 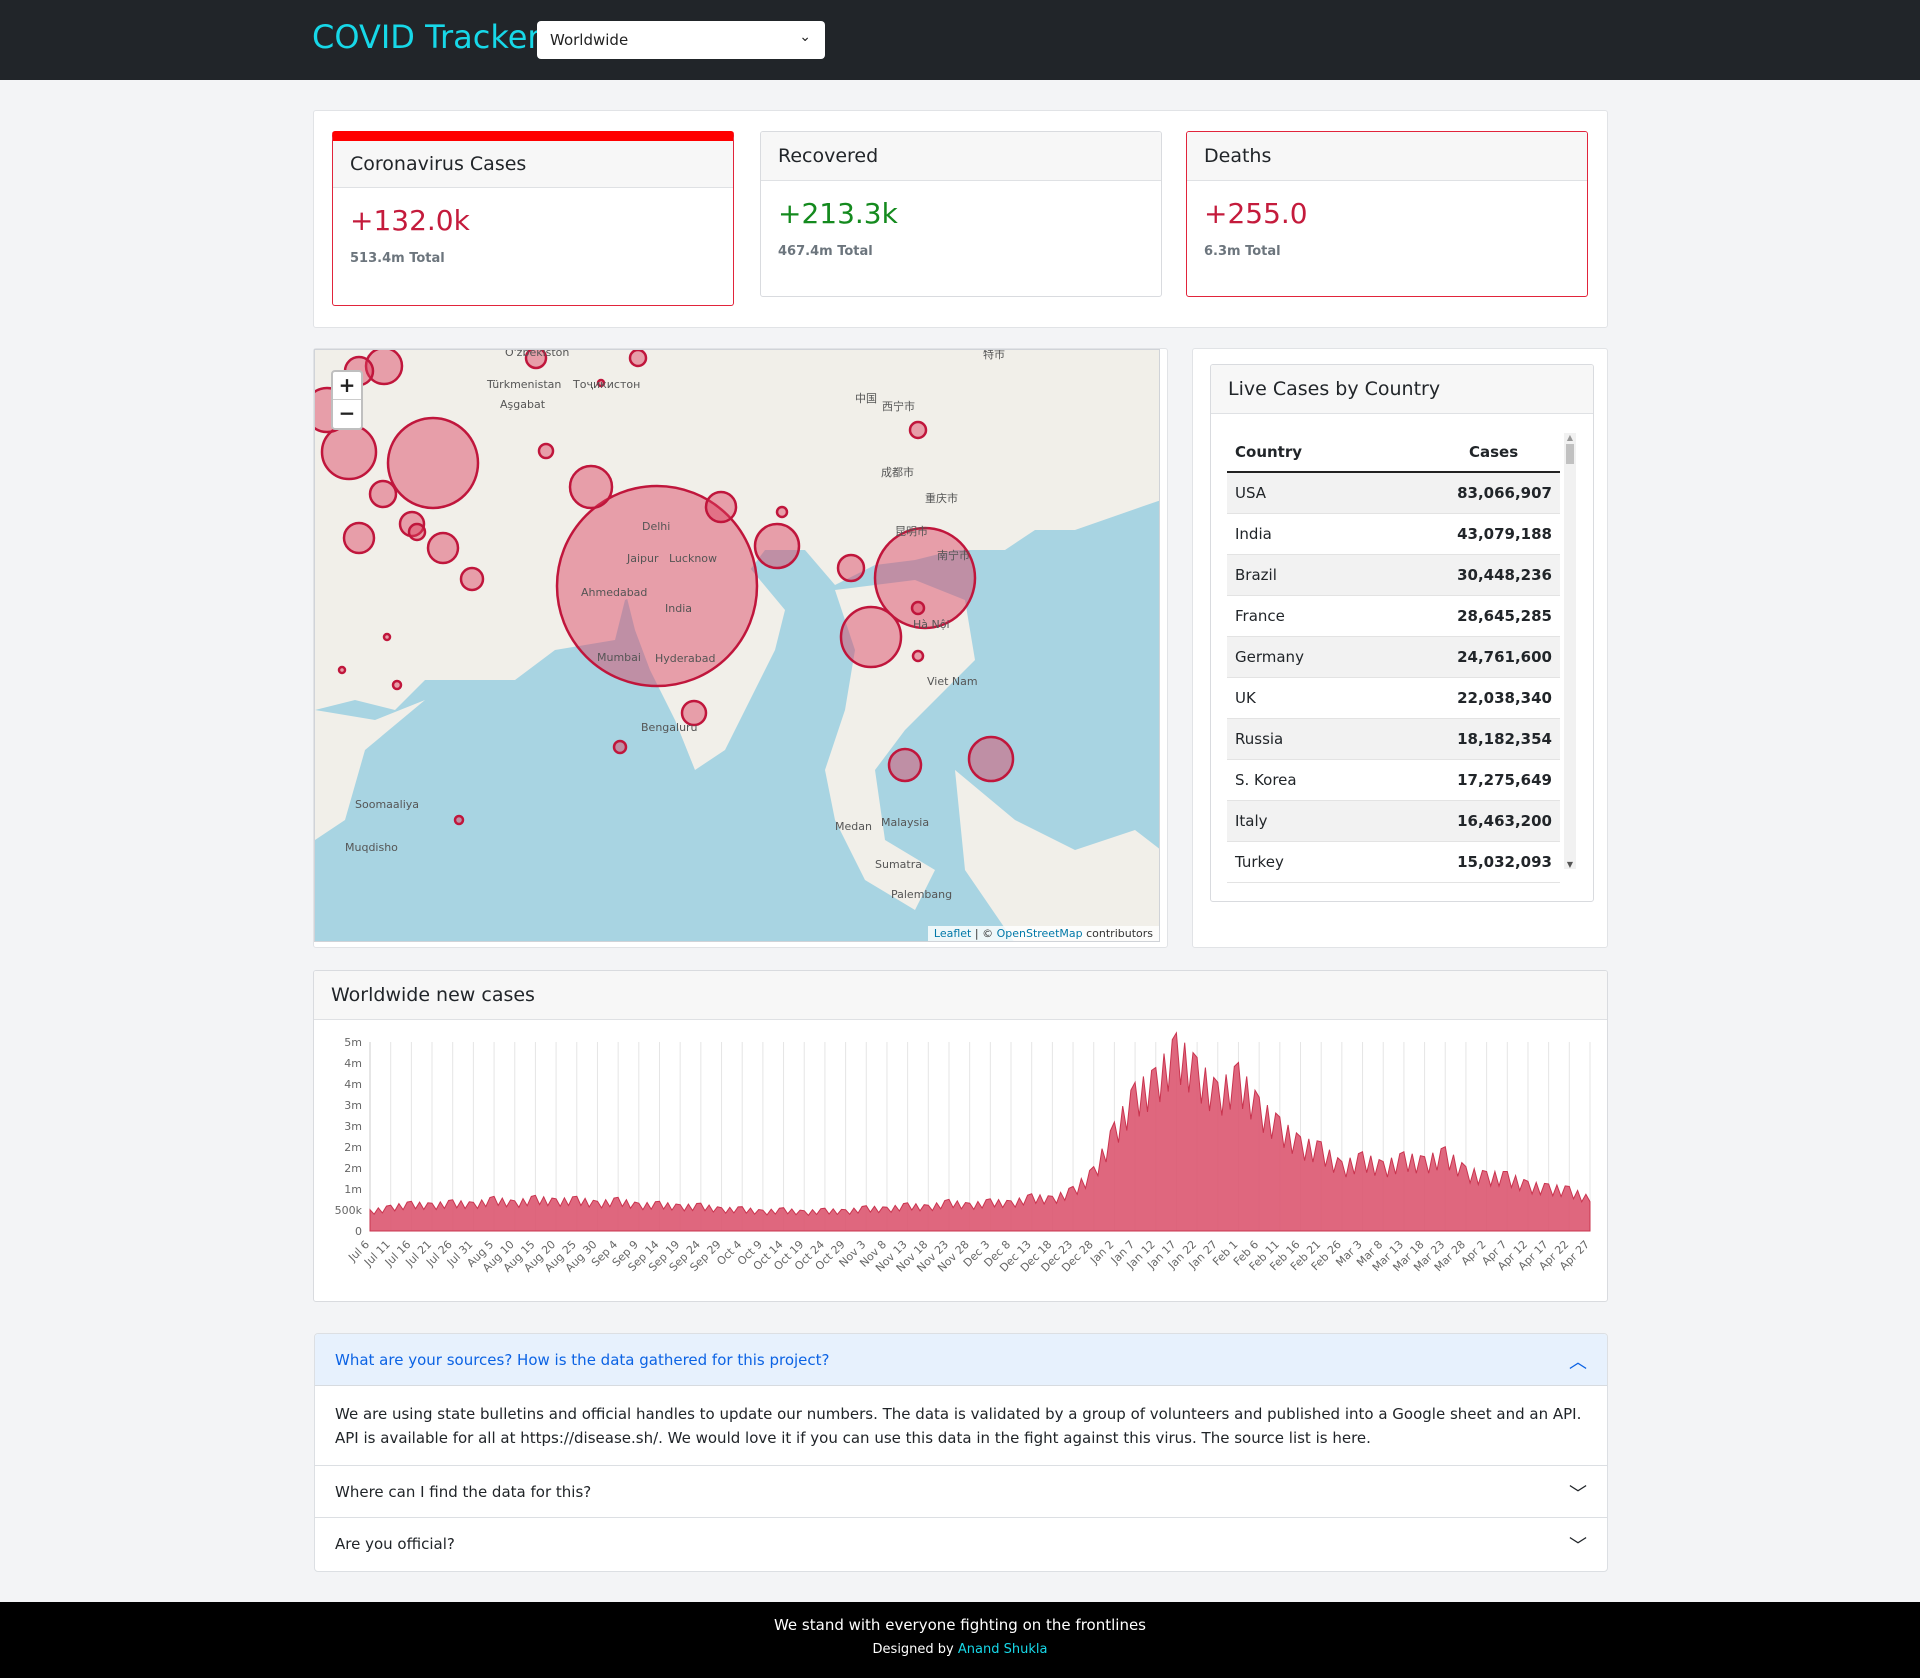 I want to click on table-row: France 28,645,285, so click(x=1393, y=616).